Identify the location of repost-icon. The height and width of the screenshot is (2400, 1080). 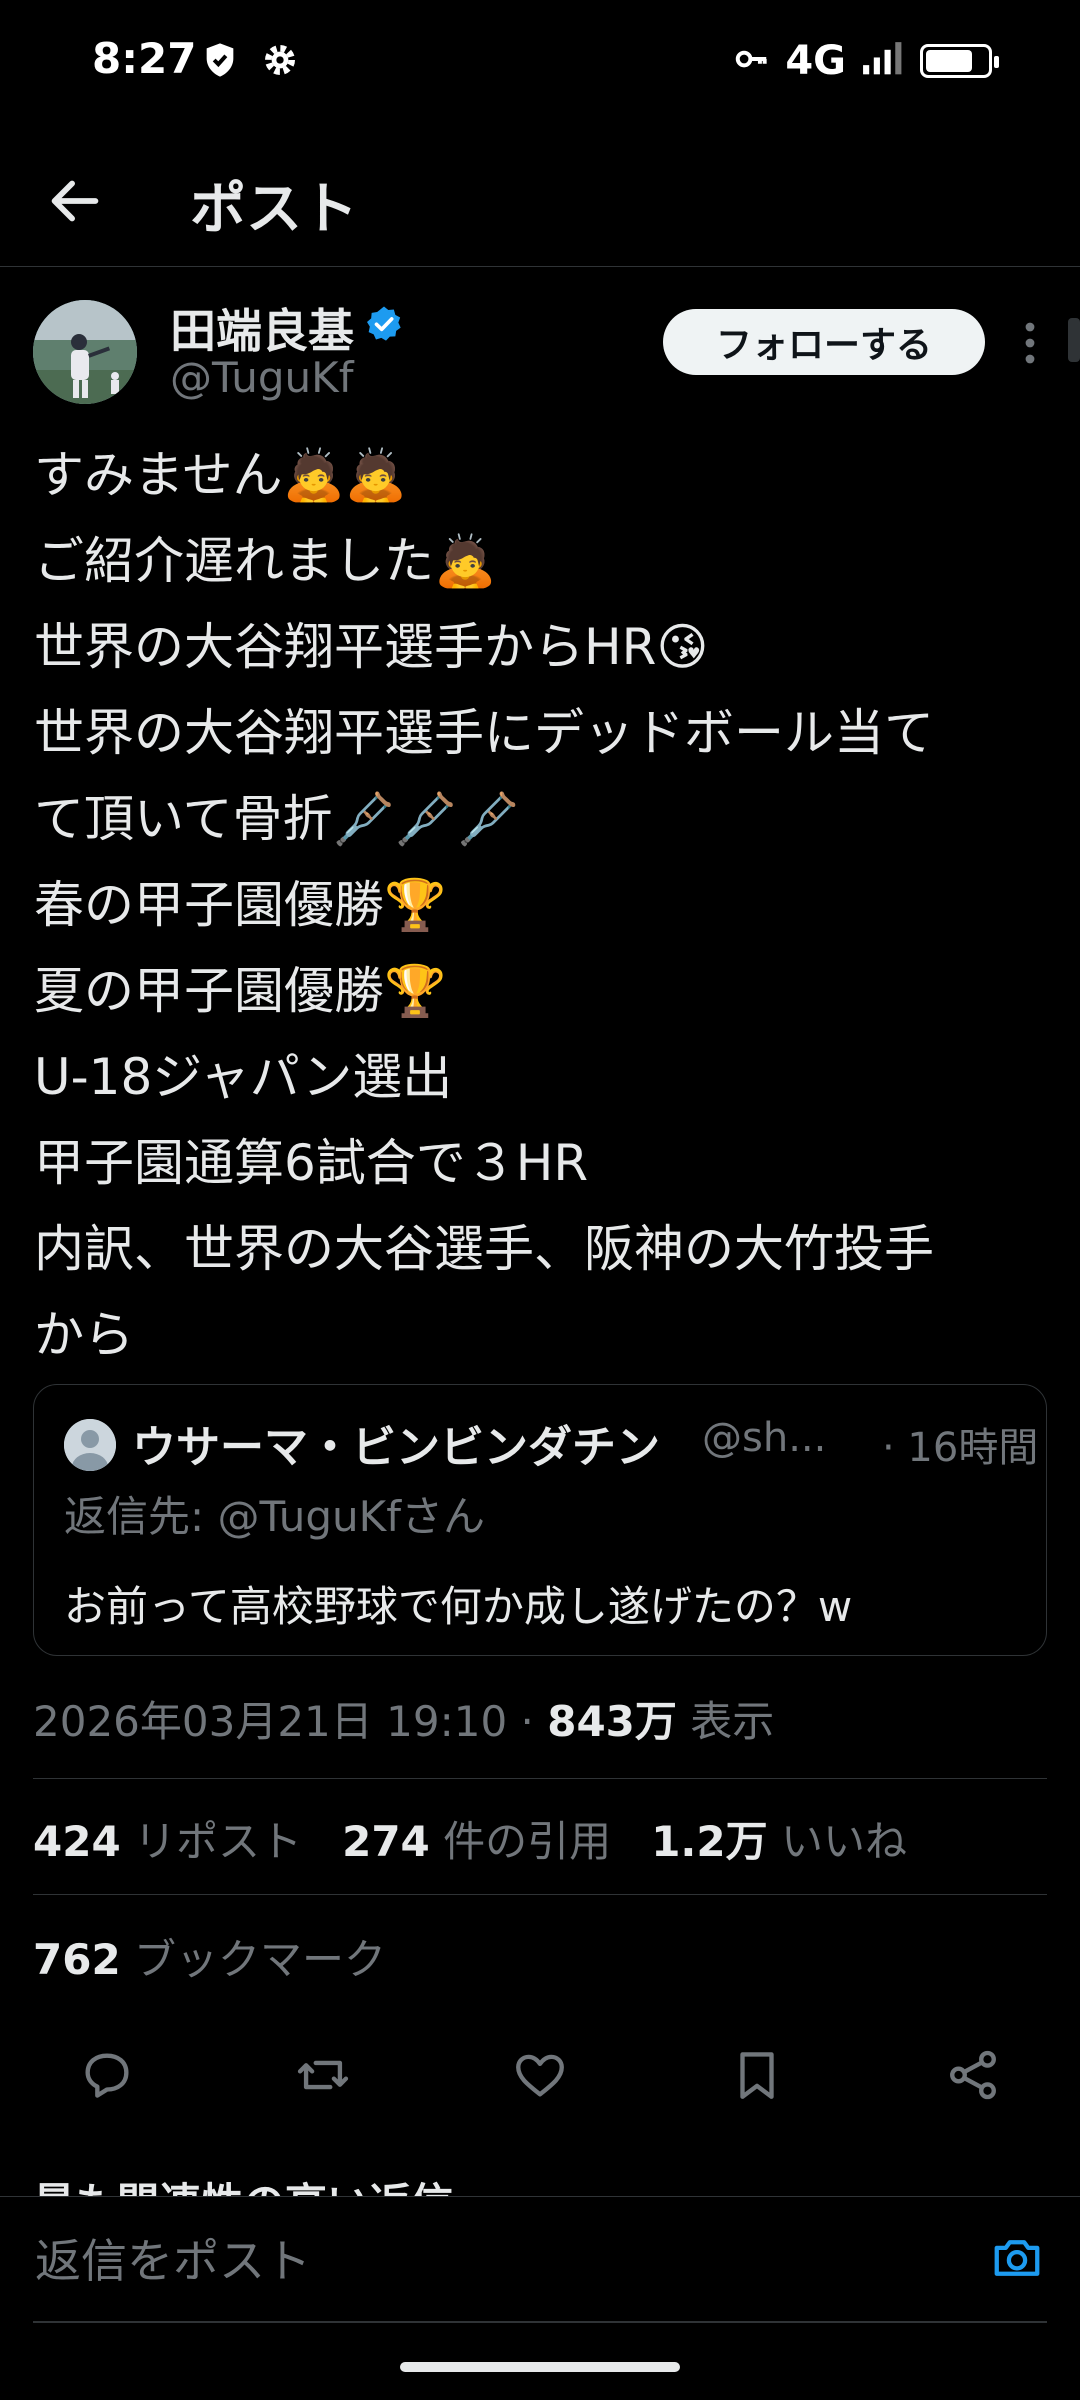
(323, 2075).